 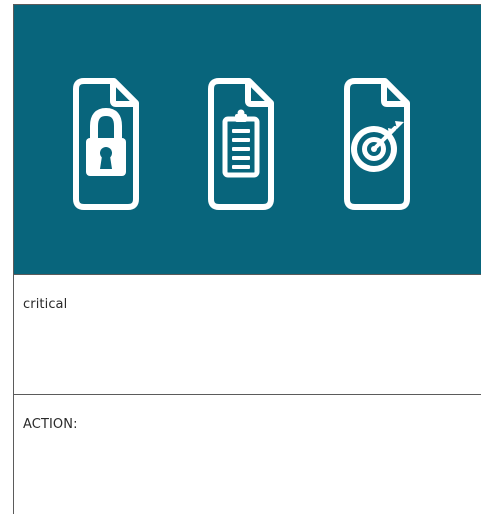 What do you see at coordinates (106, 142) in the screenshot?
I see `lock-document-icon` at bounding box center [106, 142].